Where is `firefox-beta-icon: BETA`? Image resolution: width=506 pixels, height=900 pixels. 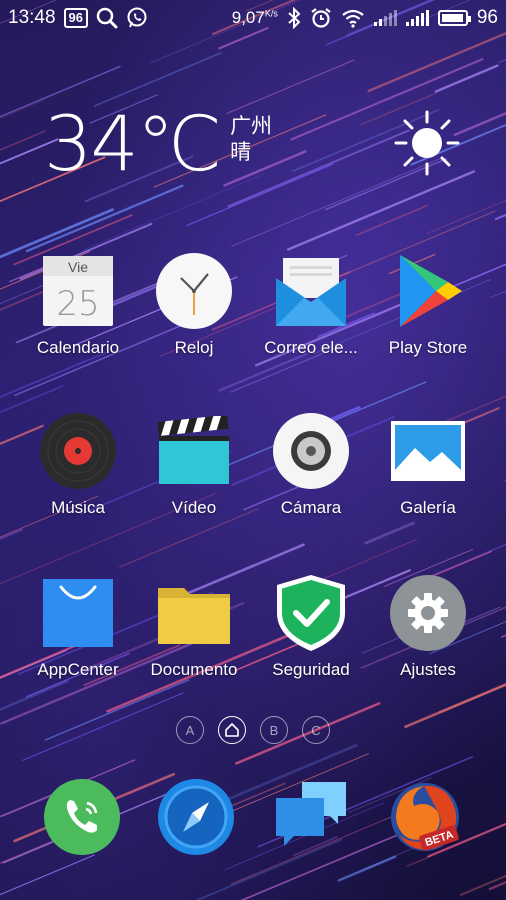
firefox-beta-icon: BETA is located at coordinates (425, 817).